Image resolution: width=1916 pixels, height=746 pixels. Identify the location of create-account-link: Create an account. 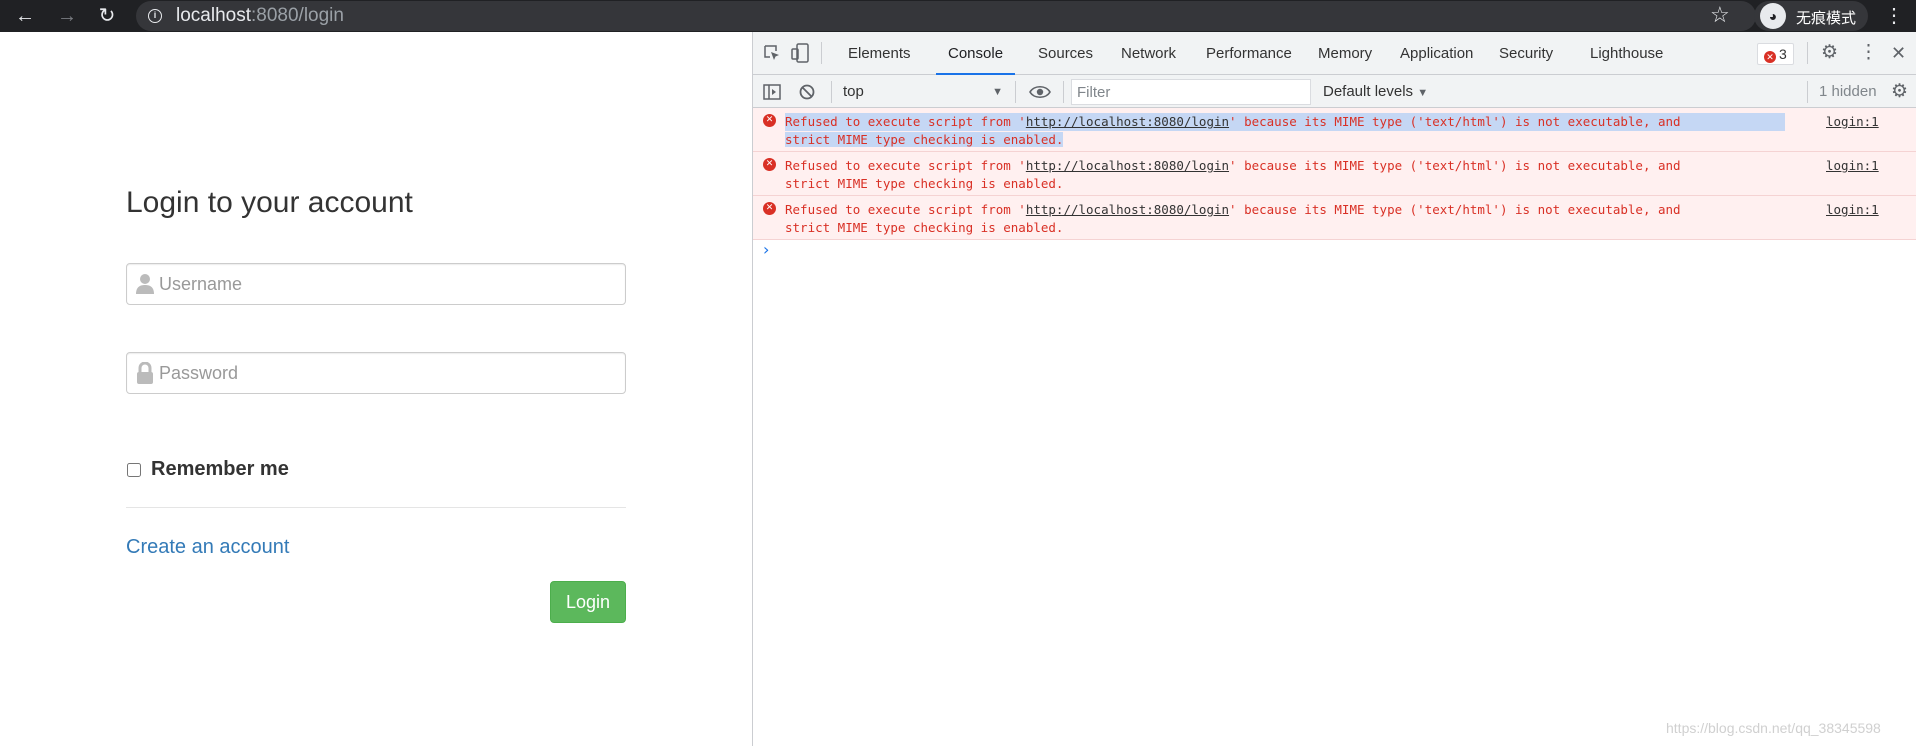
(207, 547).